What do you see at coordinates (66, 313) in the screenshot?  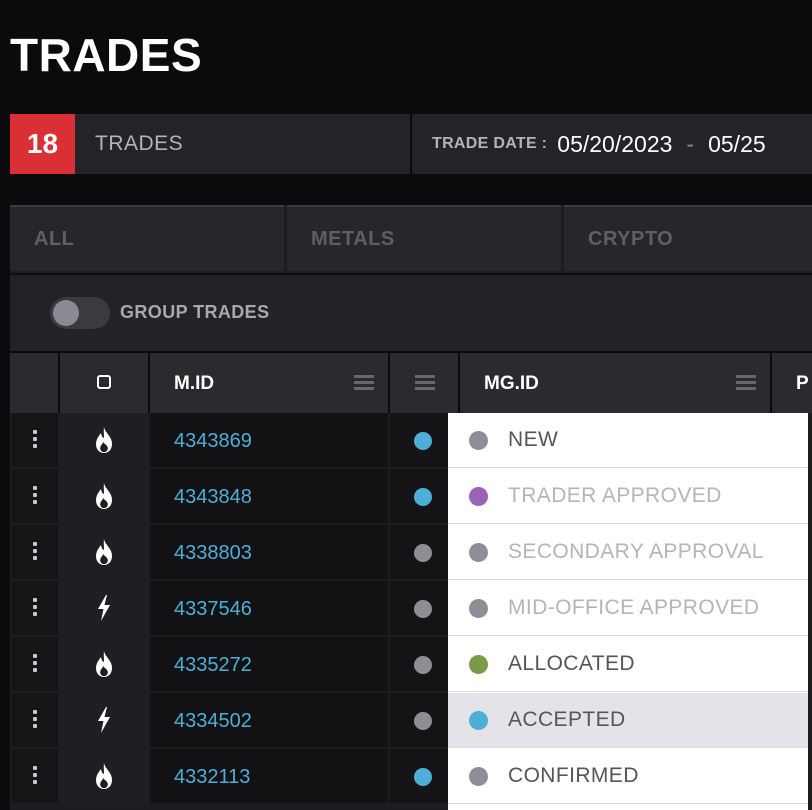 I see `toggle-knob` at bounding box center [66, 313].